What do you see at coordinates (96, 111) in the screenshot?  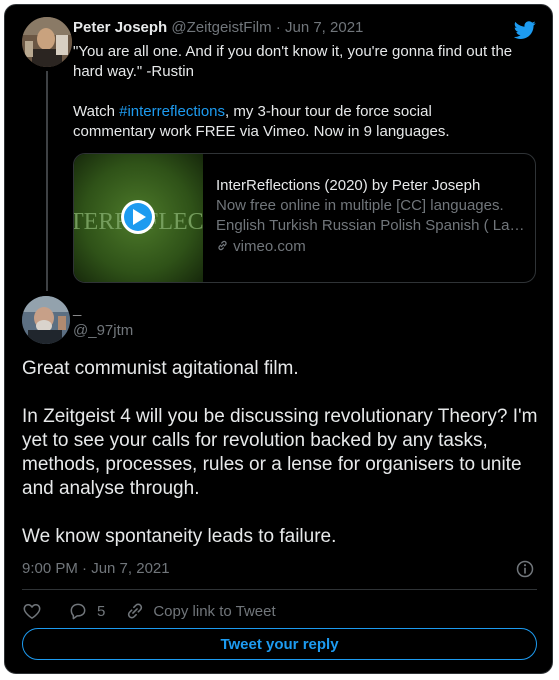 I see `watch-prefix: Watch` at bounding box center [96, 111].